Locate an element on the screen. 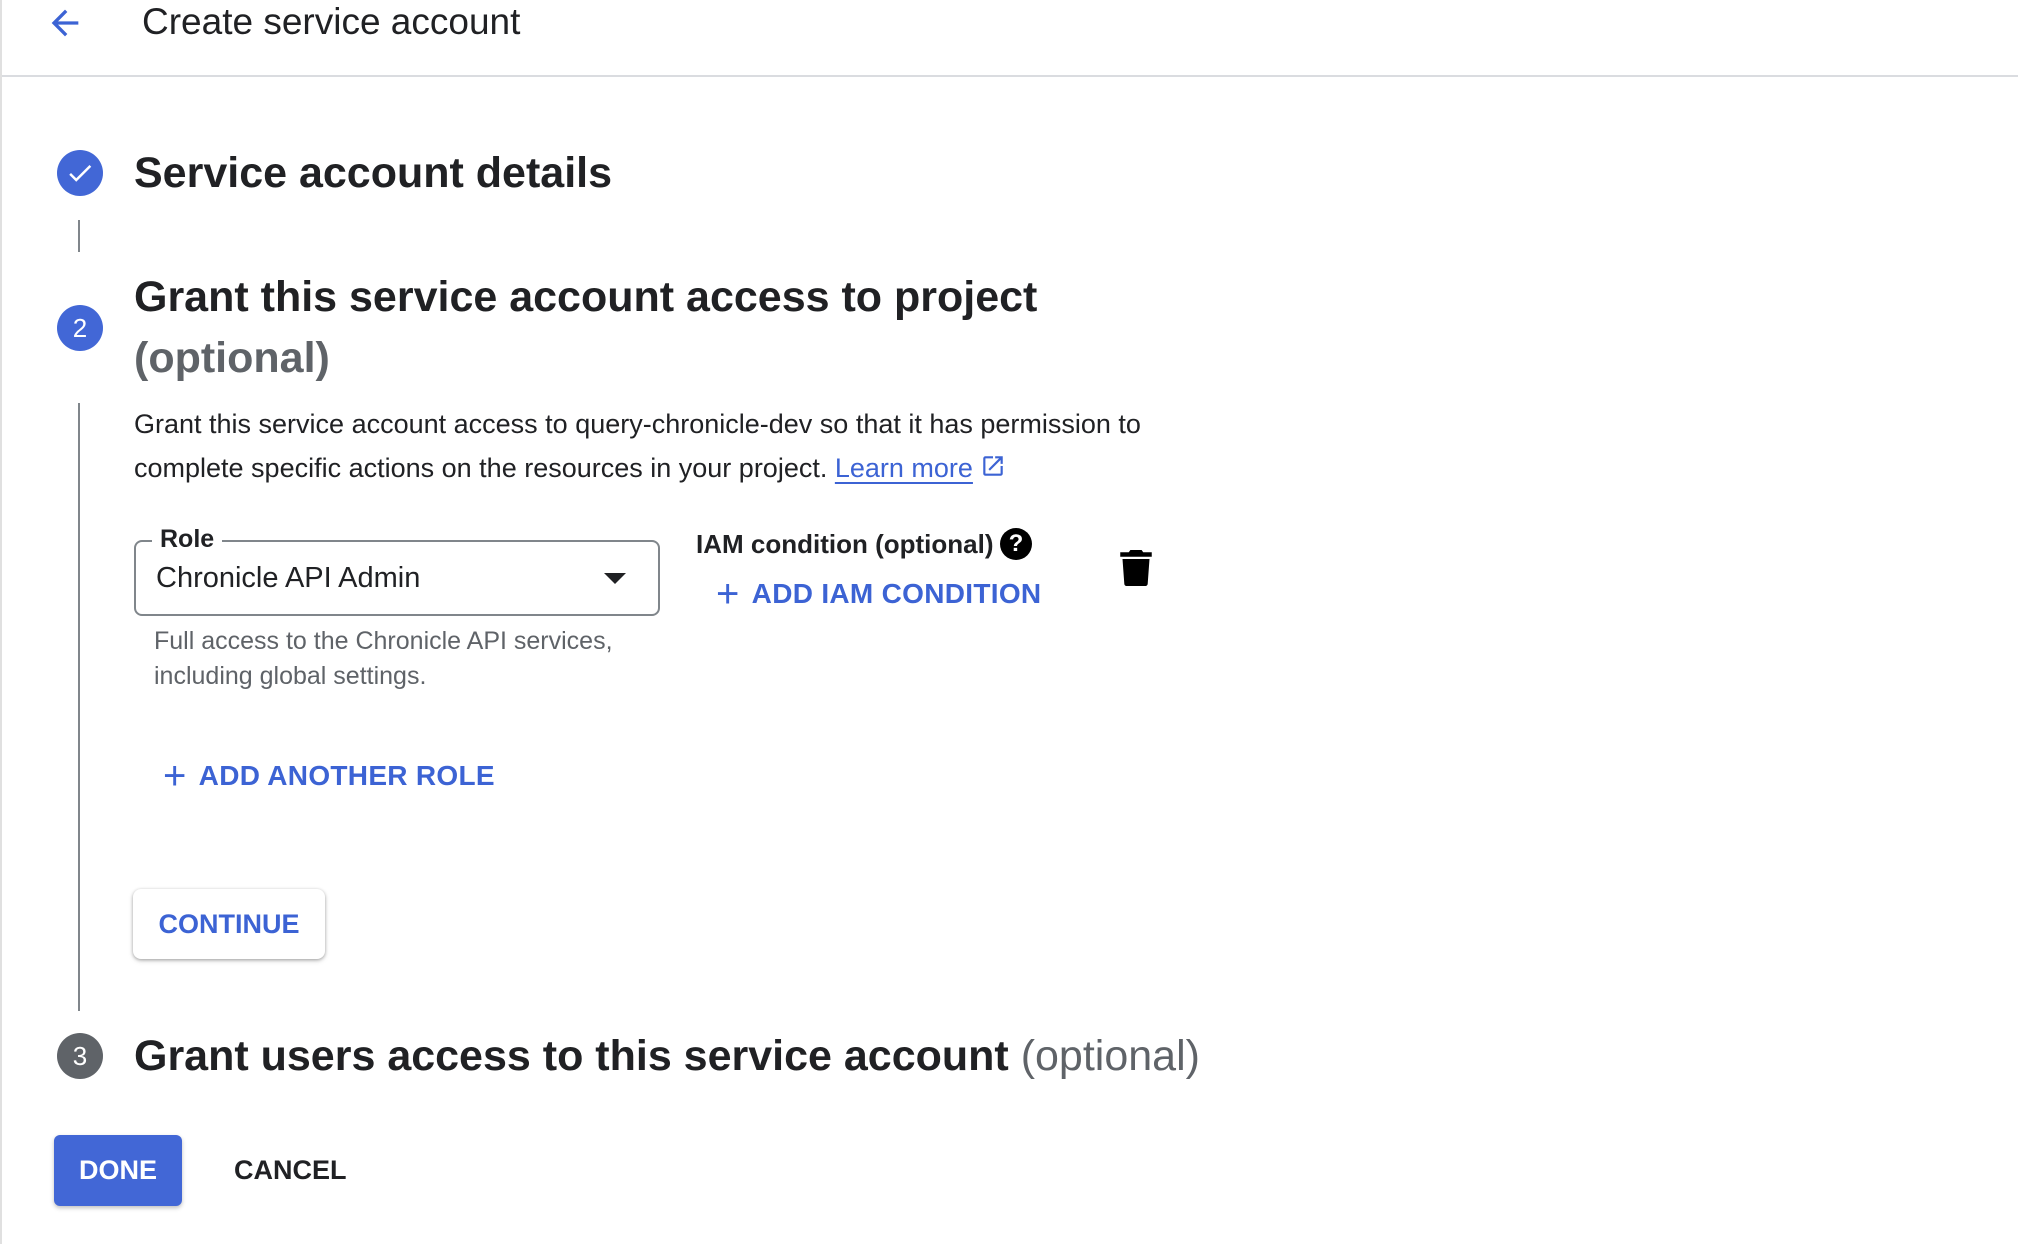  page-header: Create service account is located at coordinates (1010, 38).